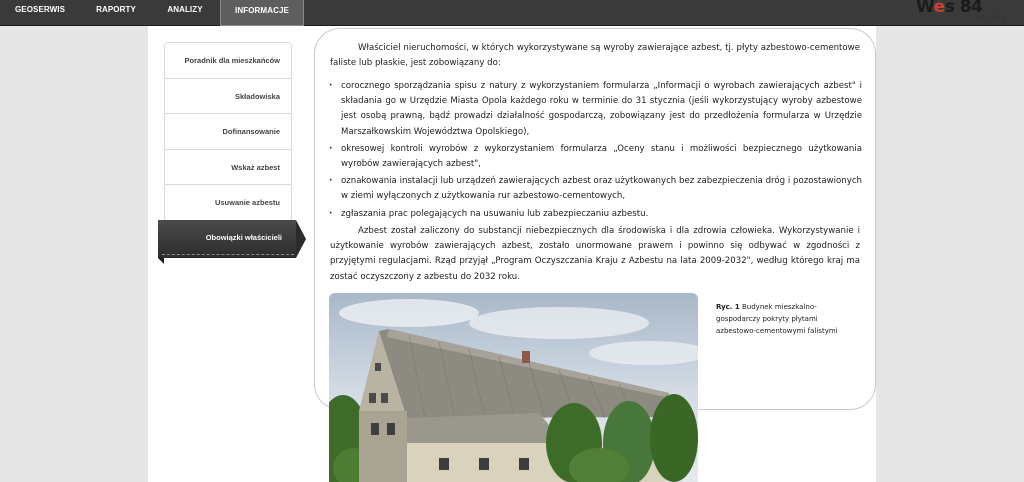 The image size is (1024, 482). What do you see at coordinates (116, 12) in the screenshot?
I see `nav-raporty: RAPORTY` at bounding box center [116, 12].